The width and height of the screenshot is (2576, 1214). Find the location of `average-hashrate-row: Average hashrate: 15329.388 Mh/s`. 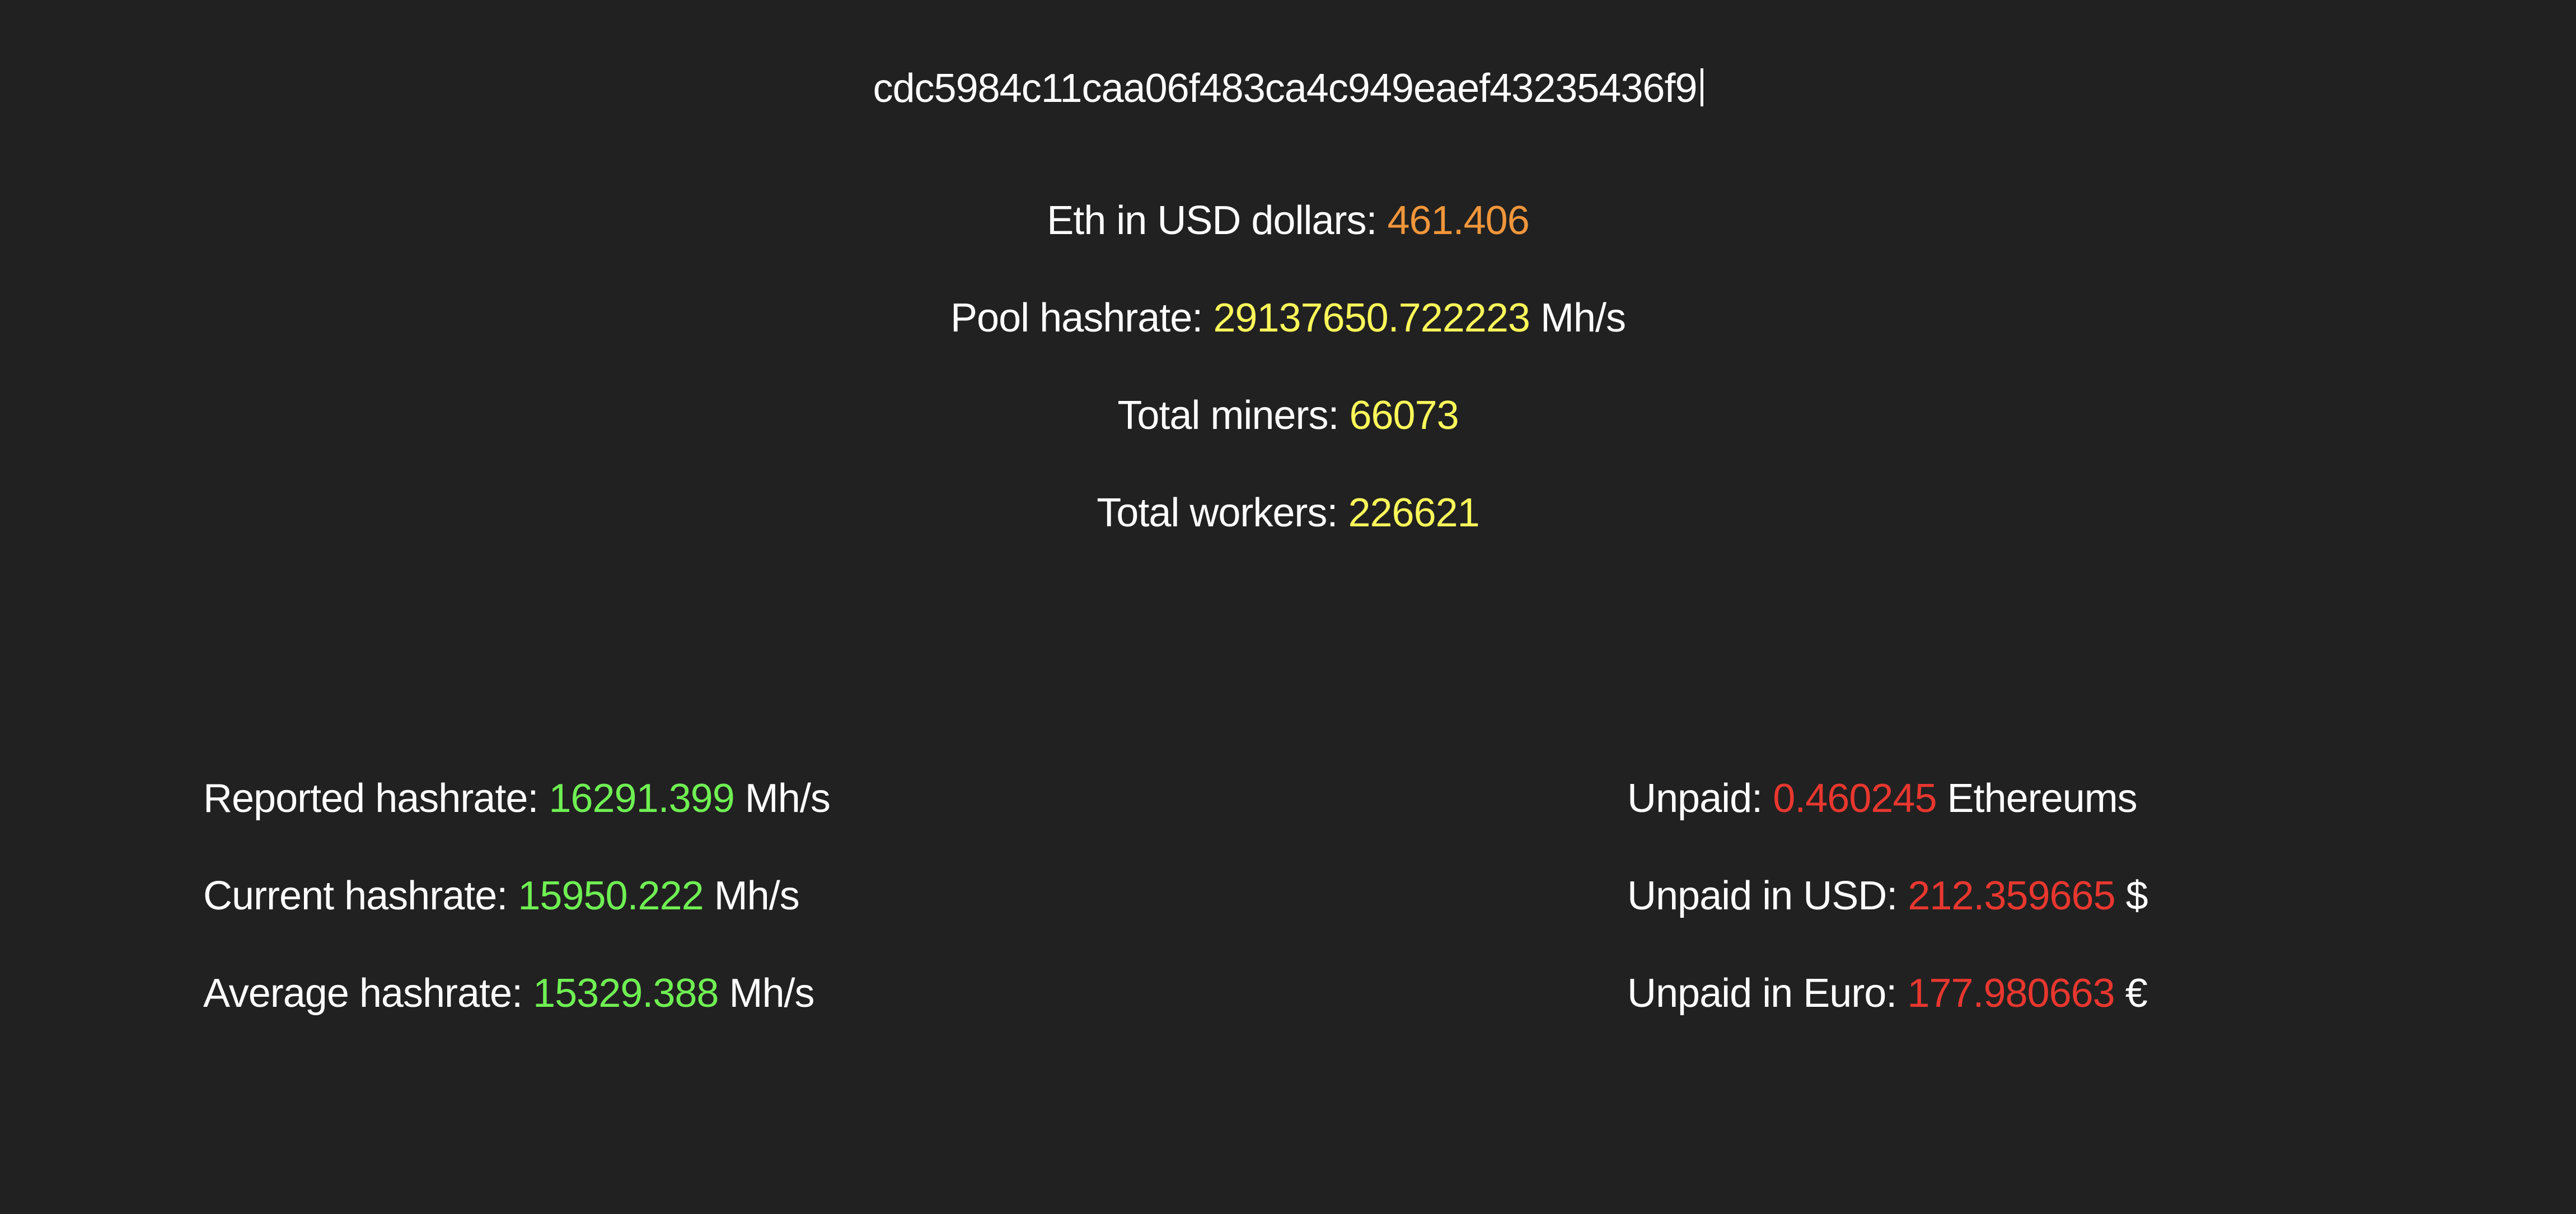

average-hashrate-row: Average hashrate: 15329.388 Mh/s is located at coordinates (516, 993).